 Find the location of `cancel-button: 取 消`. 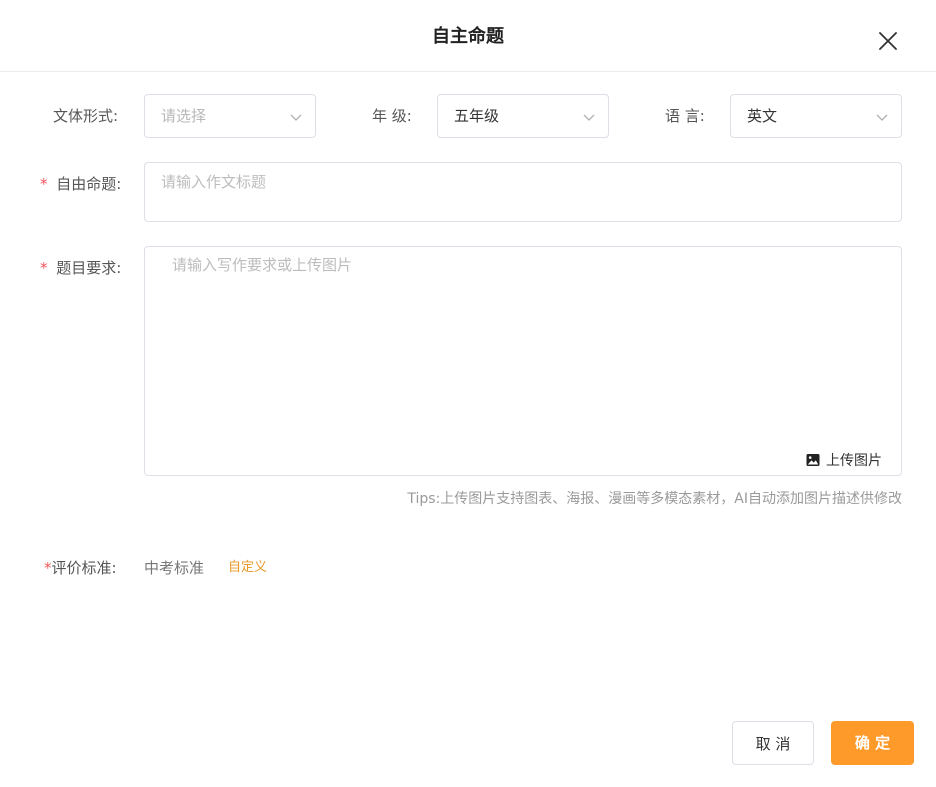

cancel-button: 取 消 is located at coordinates (773, 743).